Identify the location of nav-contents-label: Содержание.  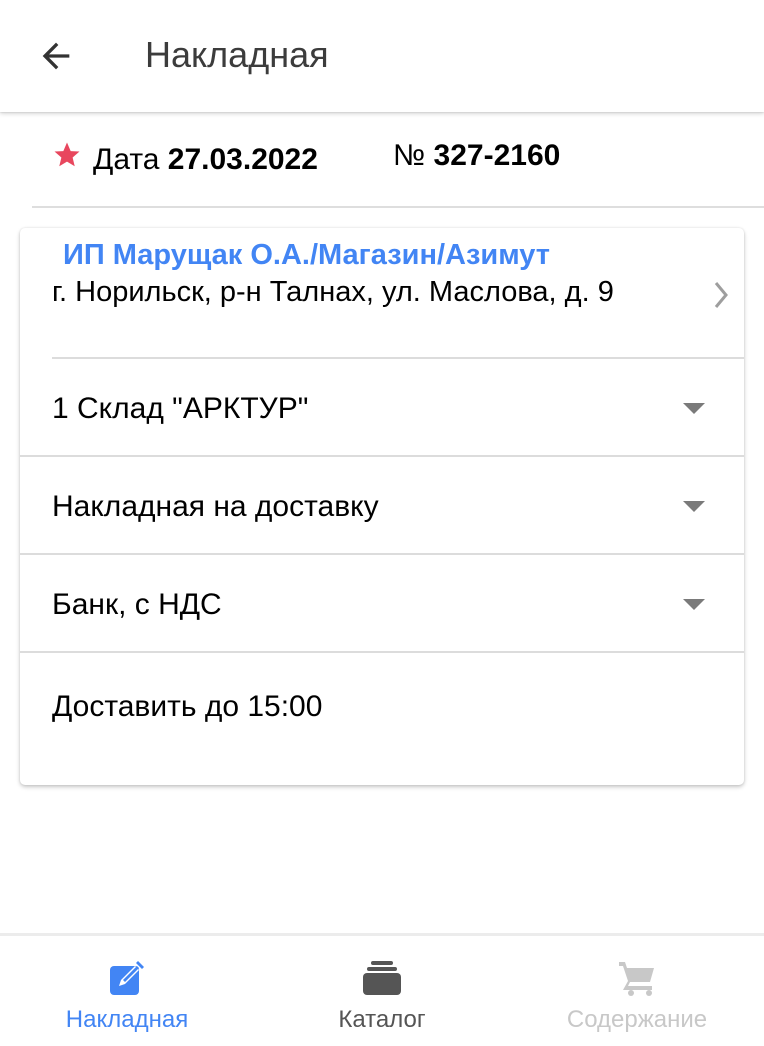
(637, 1019).